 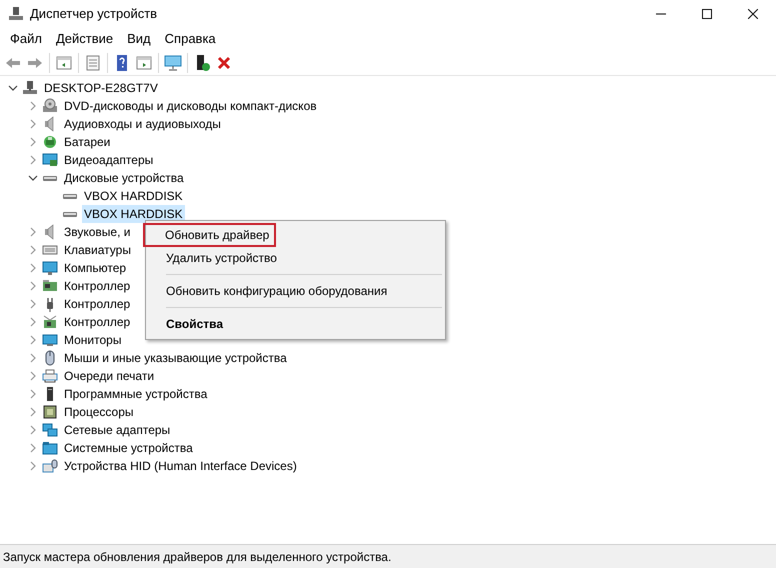 What do you see at coordinates (109, 376) in the screenshot?
I see `tree-item: Очереди печати` at bounding box center [109, 376].